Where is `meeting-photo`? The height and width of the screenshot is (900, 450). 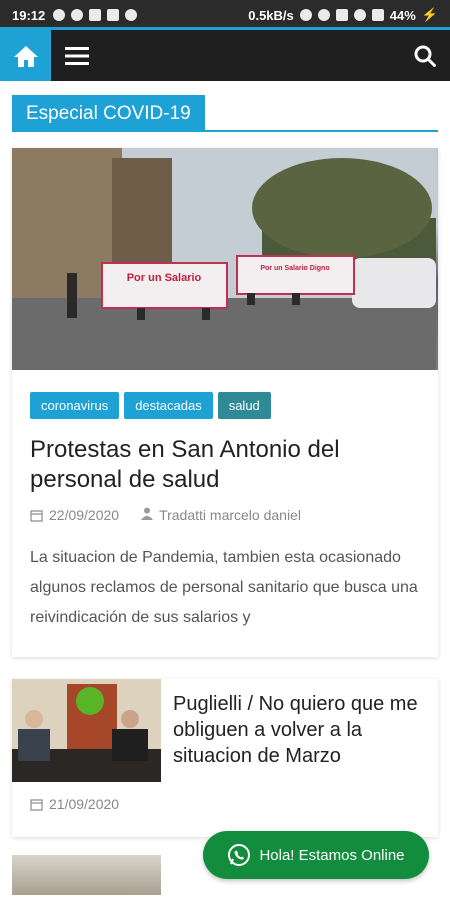 meeting-photo is located at coordinates (86, 730).